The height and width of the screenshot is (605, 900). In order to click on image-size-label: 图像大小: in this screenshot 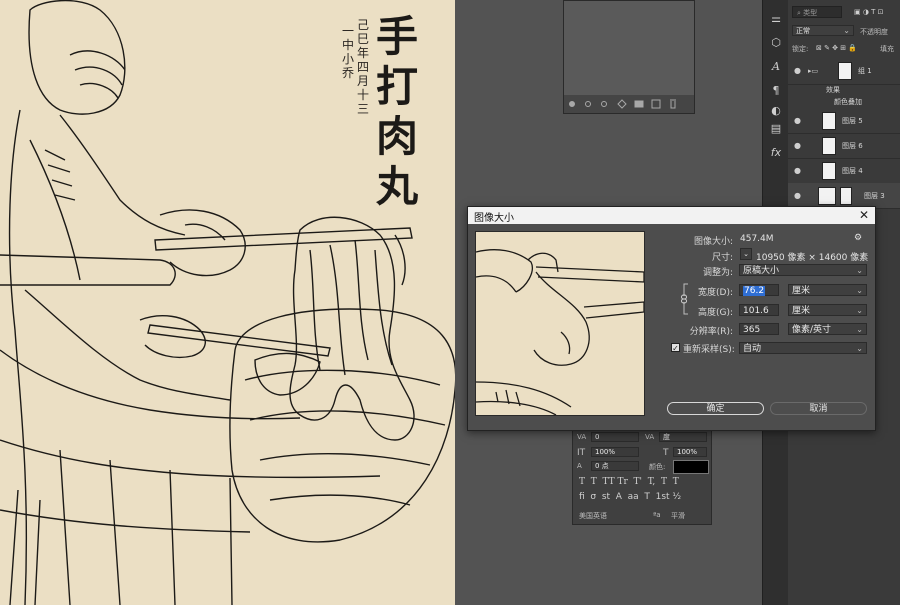, I will do `click(713, 242)`.